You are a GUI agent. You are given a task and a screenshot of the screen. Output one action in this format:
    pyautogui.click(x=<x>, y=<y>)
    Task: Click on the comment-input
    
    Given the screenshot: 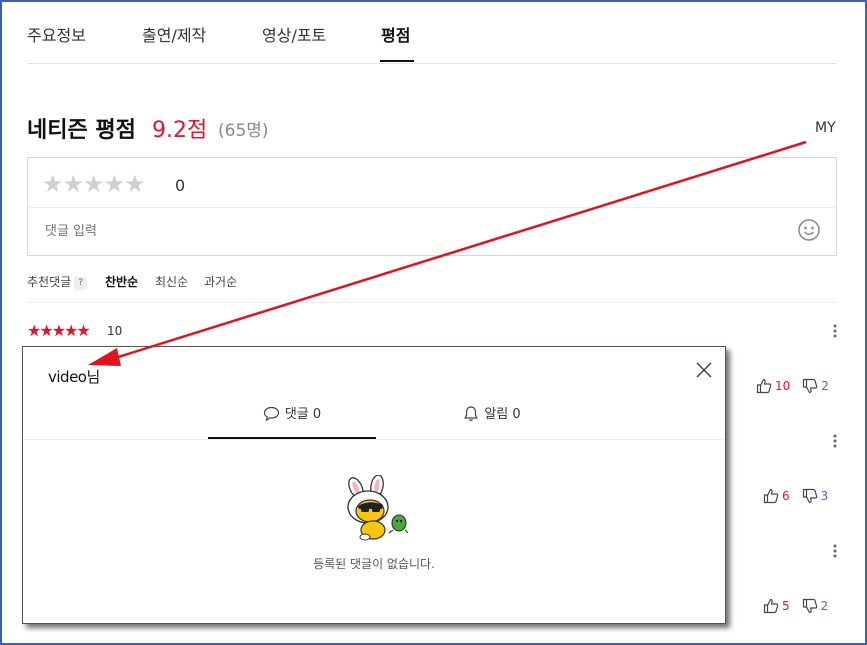 What is the action you would take?
    pyautogui.click(x=395, y=231)
    